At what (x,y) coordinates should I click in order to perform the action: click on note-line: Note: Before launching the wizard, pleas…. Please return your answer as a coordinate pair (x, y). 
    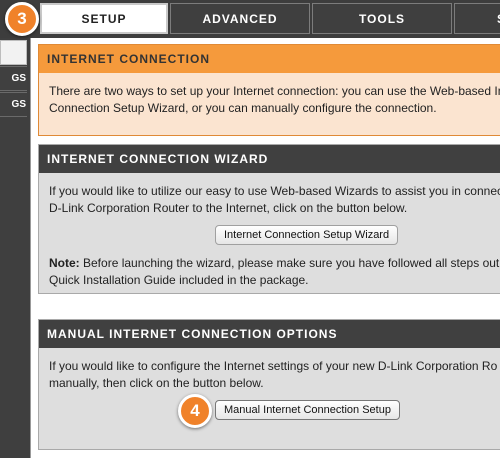
    Looking at the image, I should click on (274, 263).